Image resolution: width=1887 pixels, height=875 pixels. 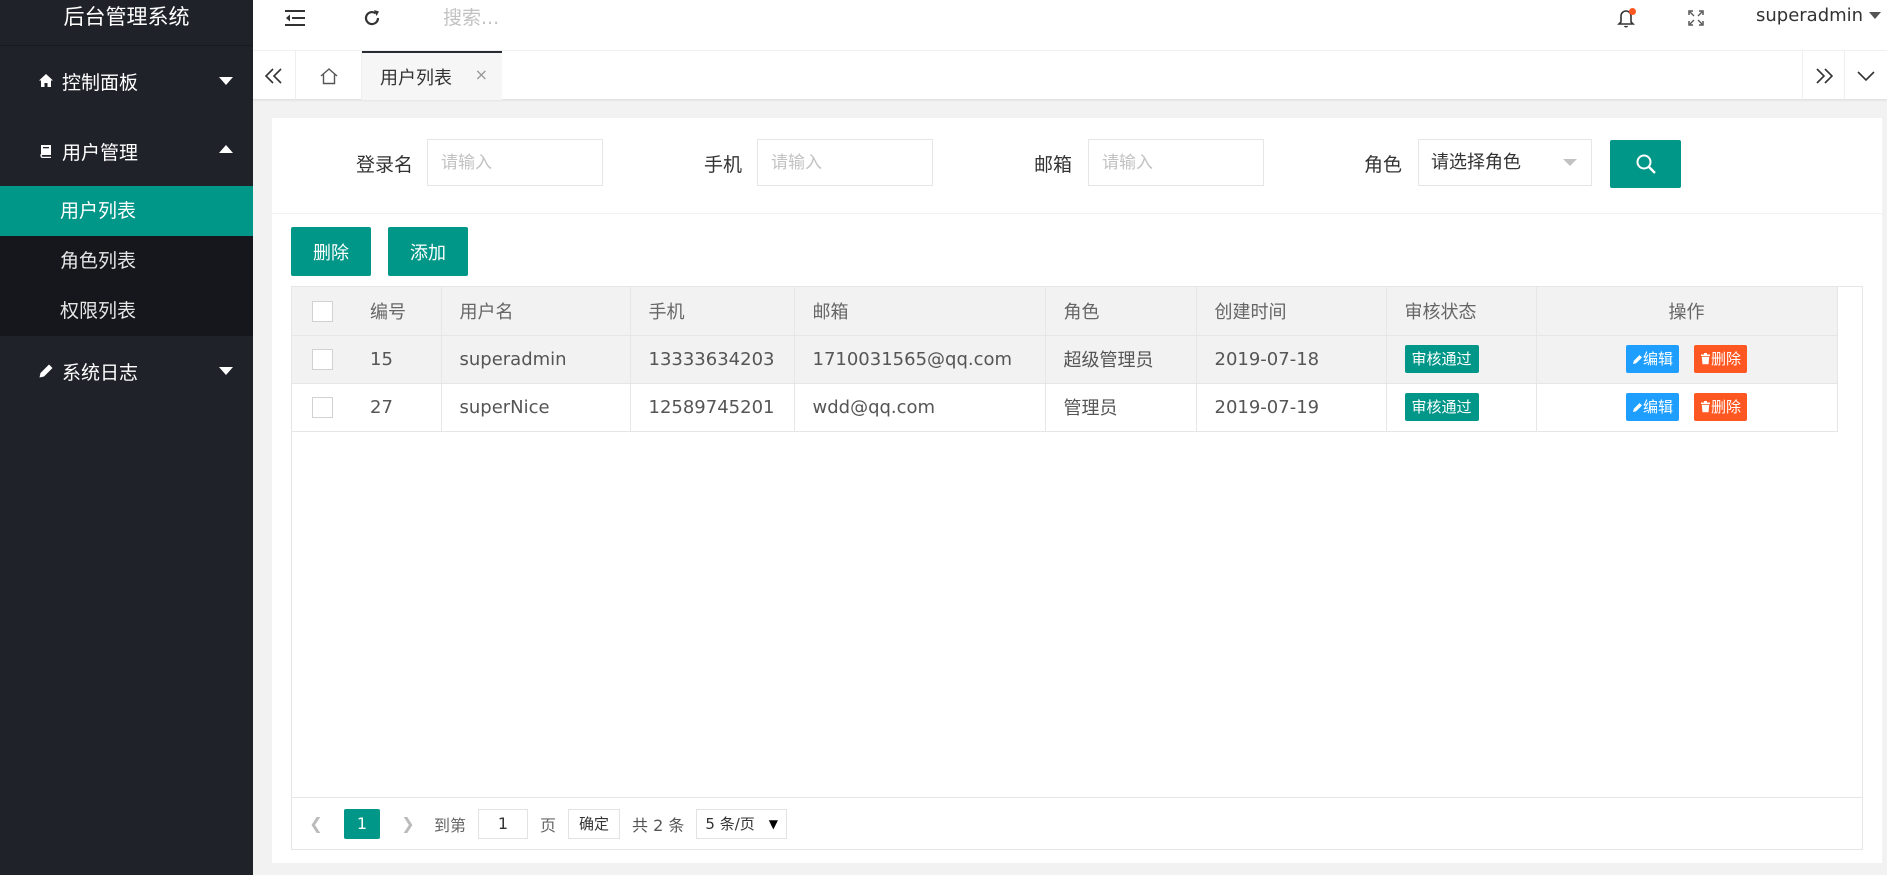 What do you see at coordinates (274, 75) in the screenshot?
I see `tabs-scroll-left-icon` at bounding box center [274, 75].